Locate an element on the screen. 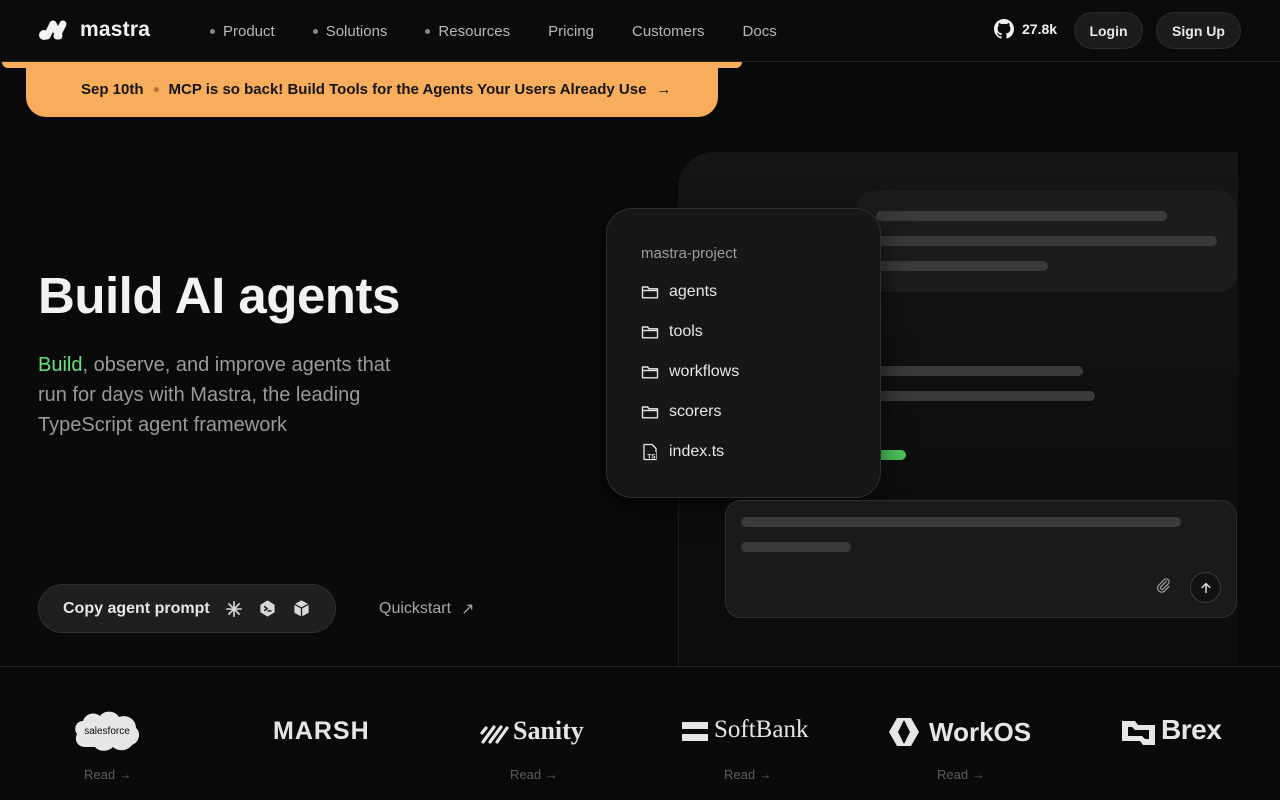 This screenshot has height=800, width=1280. copy-agent-prompt-button: Copy agent prompt is located at coordinates (187, 608).